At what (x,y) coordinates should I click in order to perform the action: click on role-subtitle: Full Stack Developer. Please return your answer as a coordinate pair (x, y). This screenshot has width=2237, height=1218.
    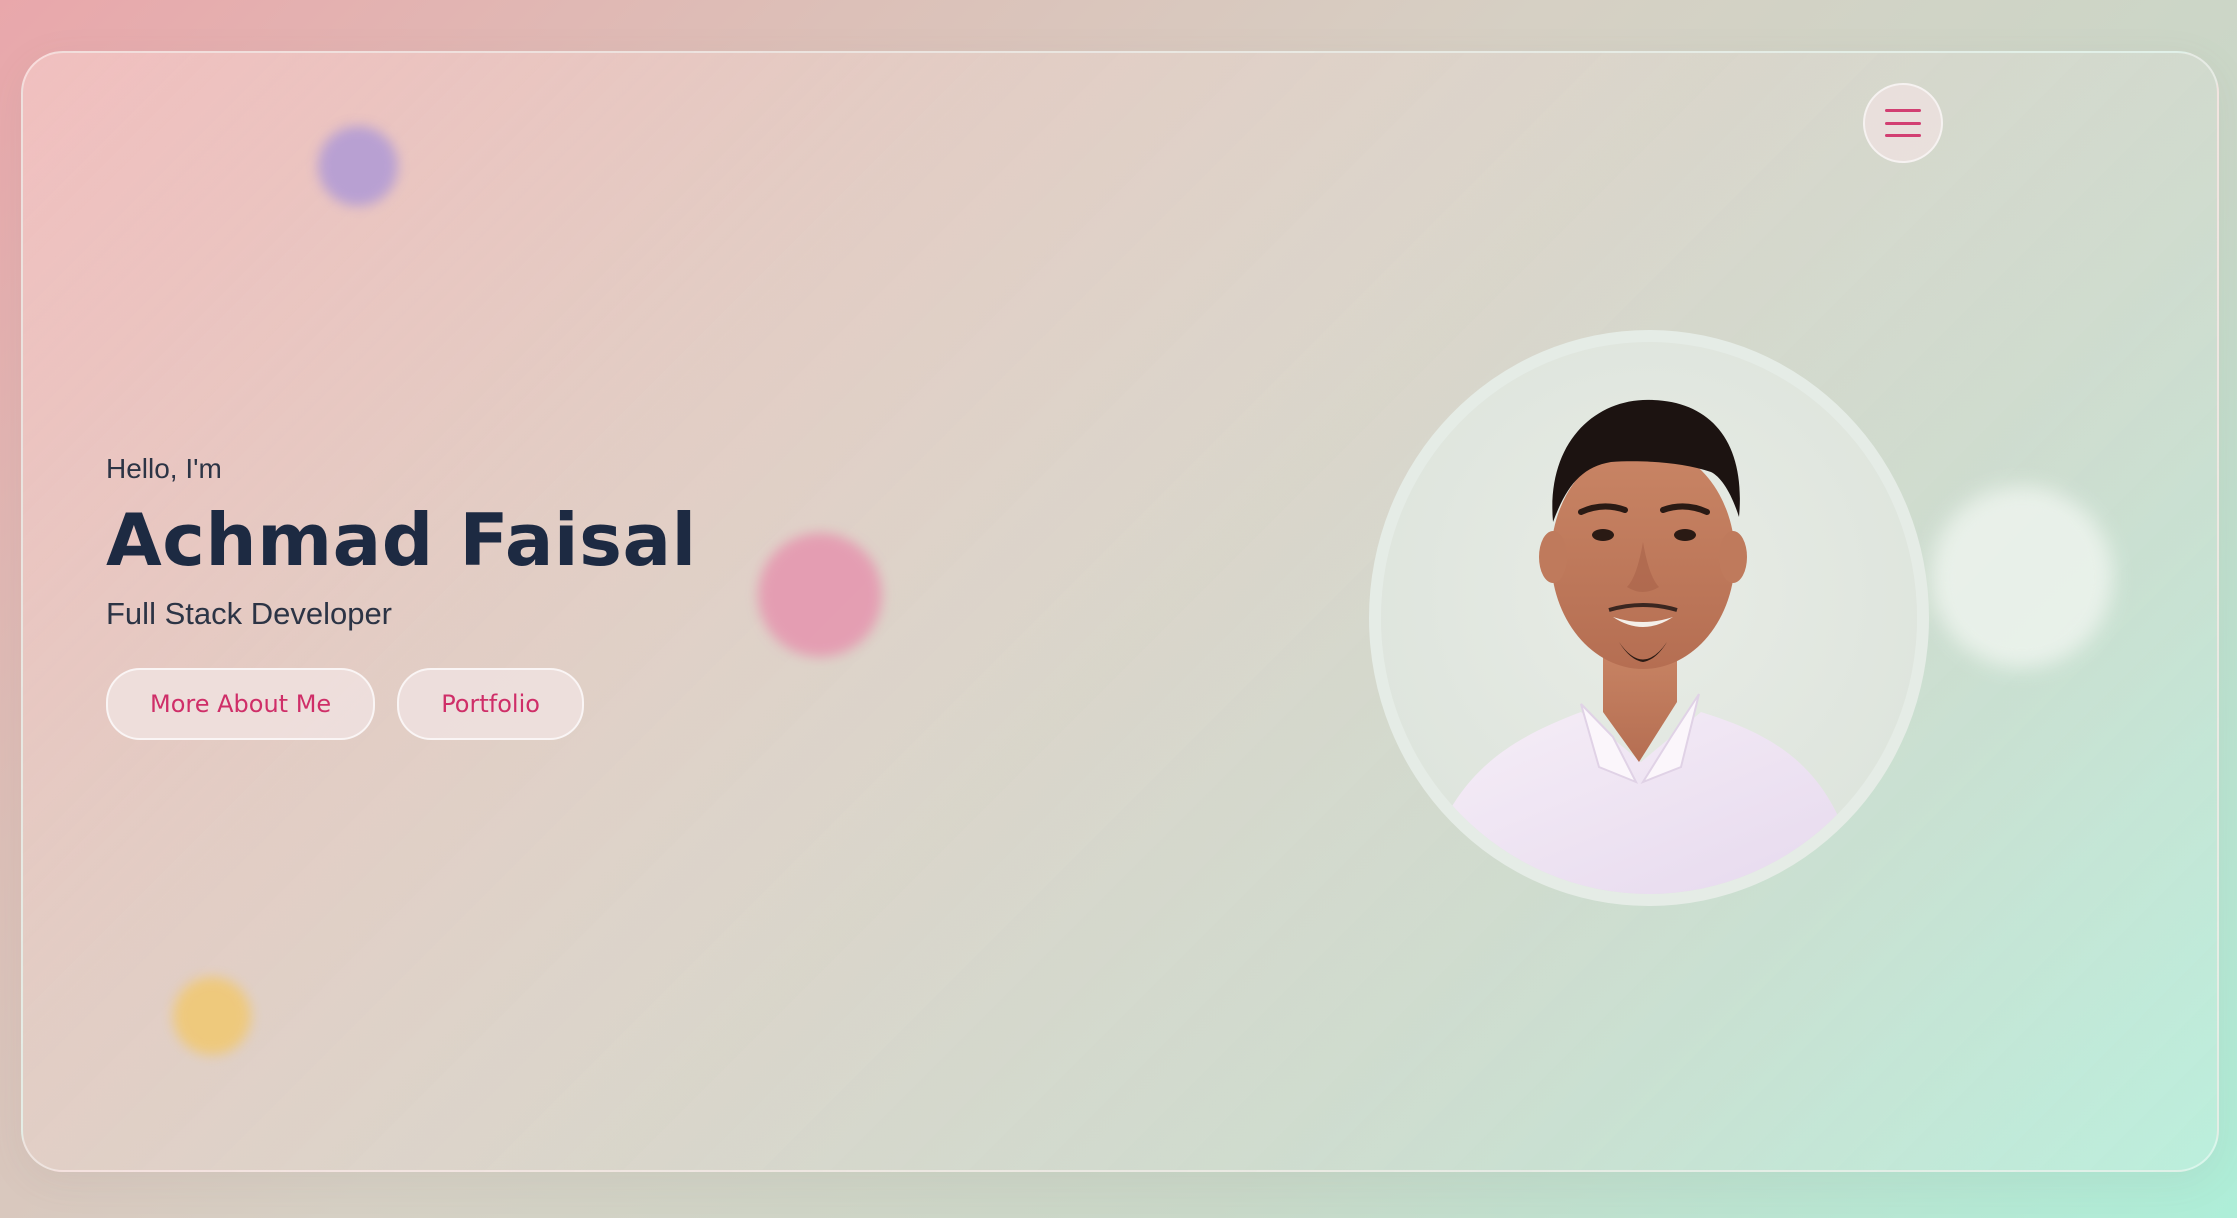
    Looking at the image, I should click on (249, 613).